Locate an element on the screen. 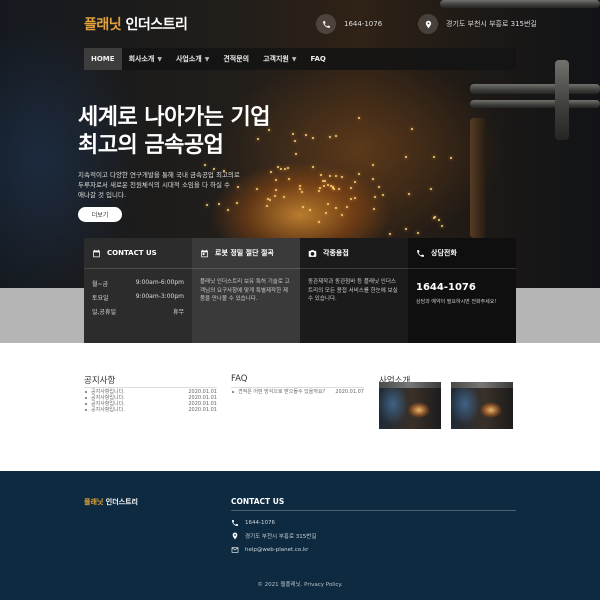  main-nav: HOME 회사소개 ▼ 사업소개 ▼ 견적문의 고객지원 ▼ FAQ is located at coordinates (300, 59).